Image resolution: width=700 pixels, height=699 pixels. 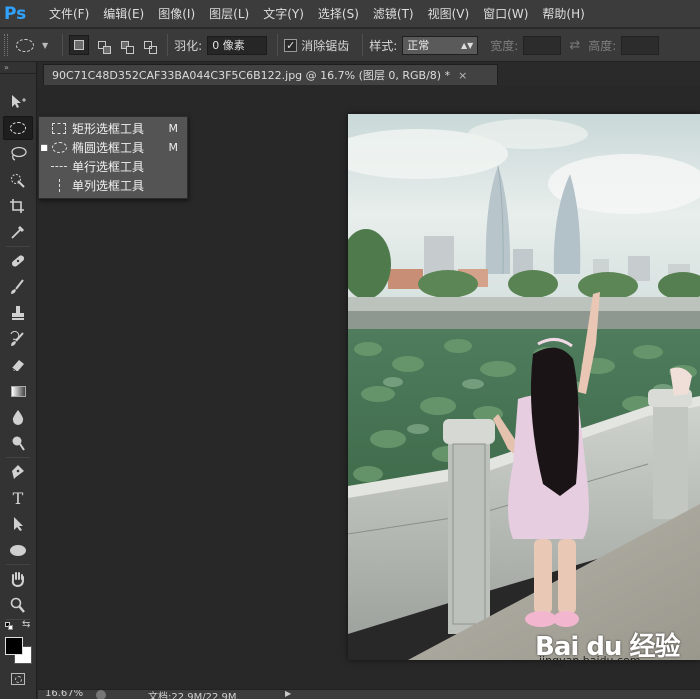 What do you see at coordinates (467, 45) in the screenshot?
I see `chevron-updown-icon: ▲▼` at bounding box center [467, 45].